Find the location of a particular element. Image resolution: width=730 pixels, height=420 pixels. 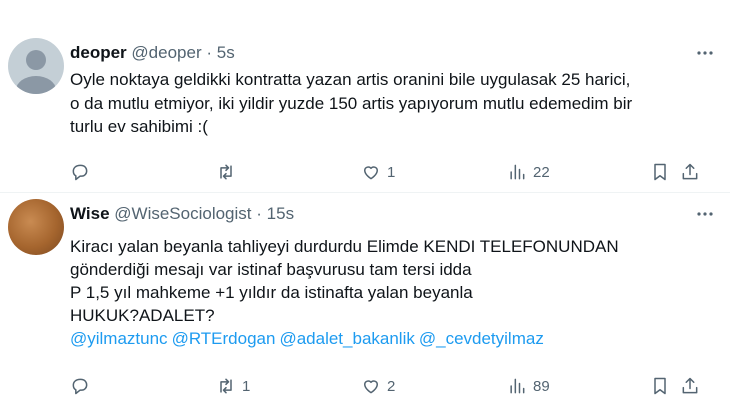

mention-link: @adalet_bakanlik is located at coordinates (346, 338).